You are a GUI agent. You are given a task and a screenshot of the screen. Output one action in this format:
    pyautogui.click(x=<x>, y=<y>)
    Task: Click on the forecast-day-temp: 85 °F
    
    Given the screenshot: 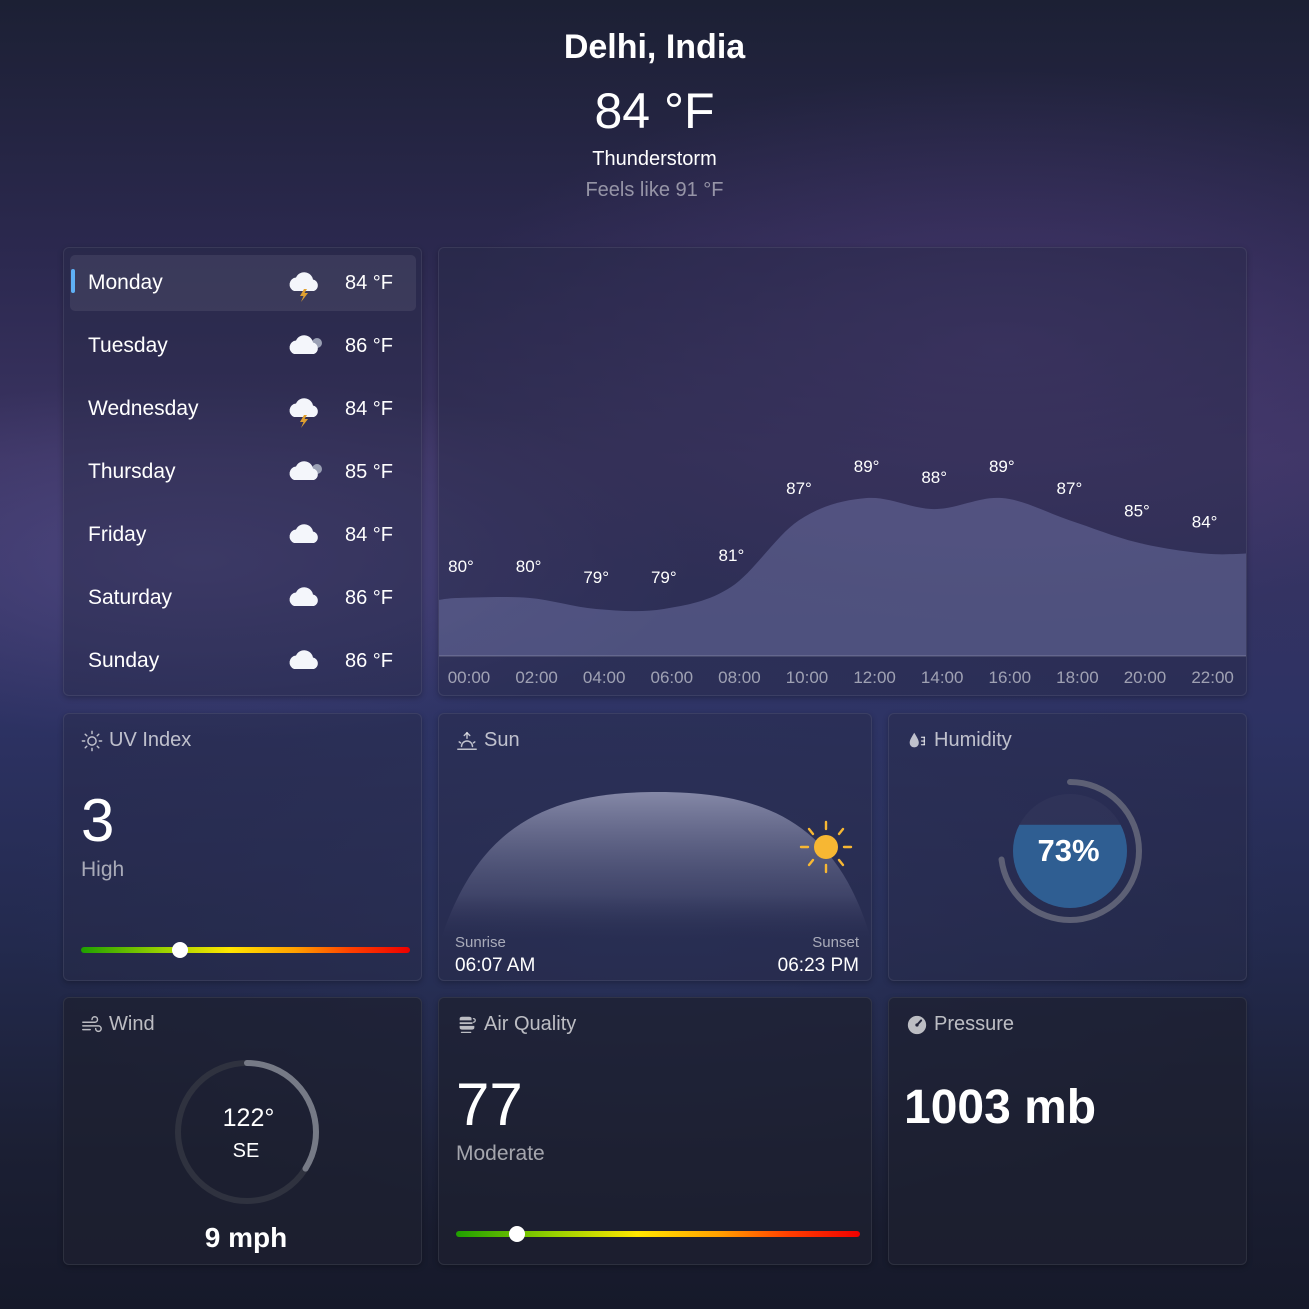 What is the action you would take?
    pyautogui.click(x=369, y=471)
    